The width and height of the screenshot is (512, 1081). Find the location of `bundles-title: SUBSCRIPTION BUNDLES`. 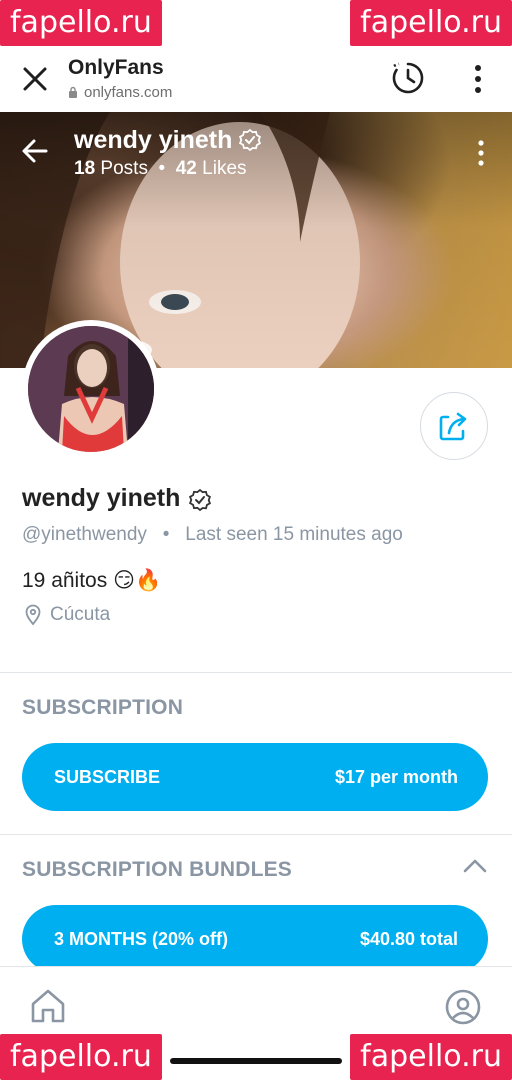

bundles-title: SUBSCRIPTION BUNDLES is located at coordinates (157, 869).